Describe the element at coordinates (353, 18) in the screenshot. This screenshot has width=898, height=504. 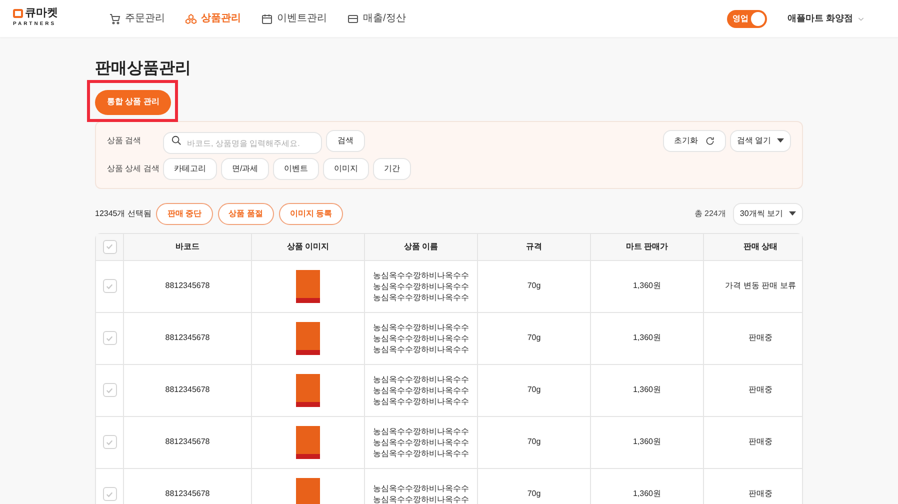
I see `card-icon` at that location.